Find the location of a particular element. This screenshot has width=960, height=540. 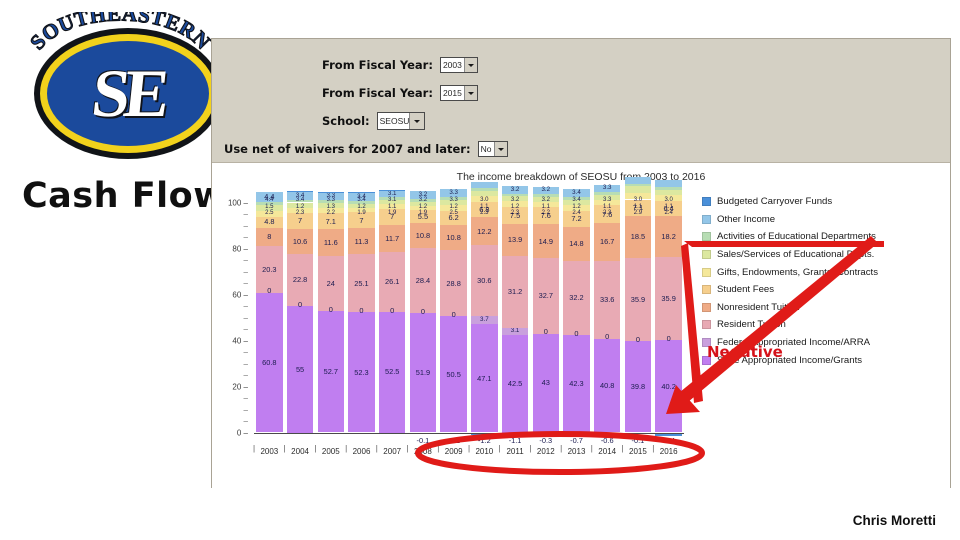

bar-segment: 43 is located at coordinates (545, 383).